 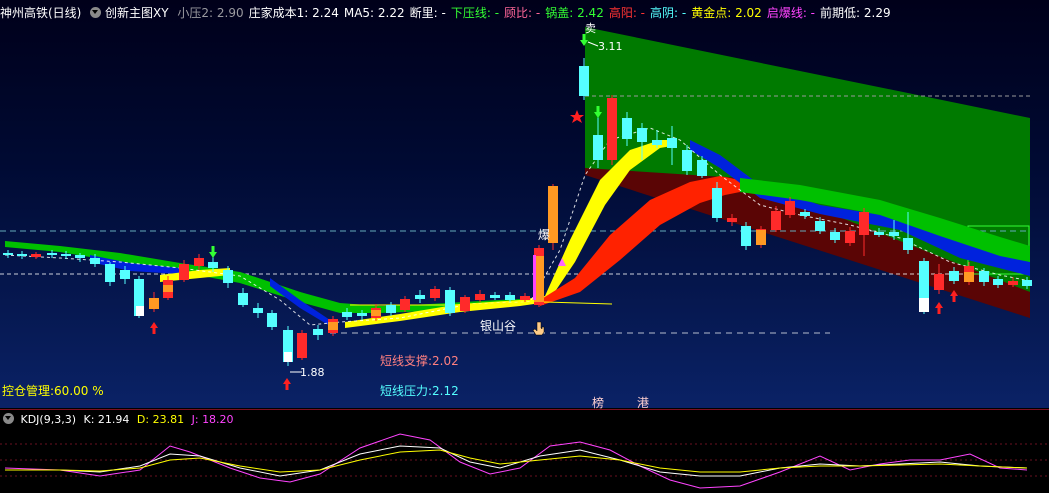 What do you see at coordinates (374, 13) in the screenshot?
I see `indicator-field: MA5: 2.22` at bounding box center [374, 13].